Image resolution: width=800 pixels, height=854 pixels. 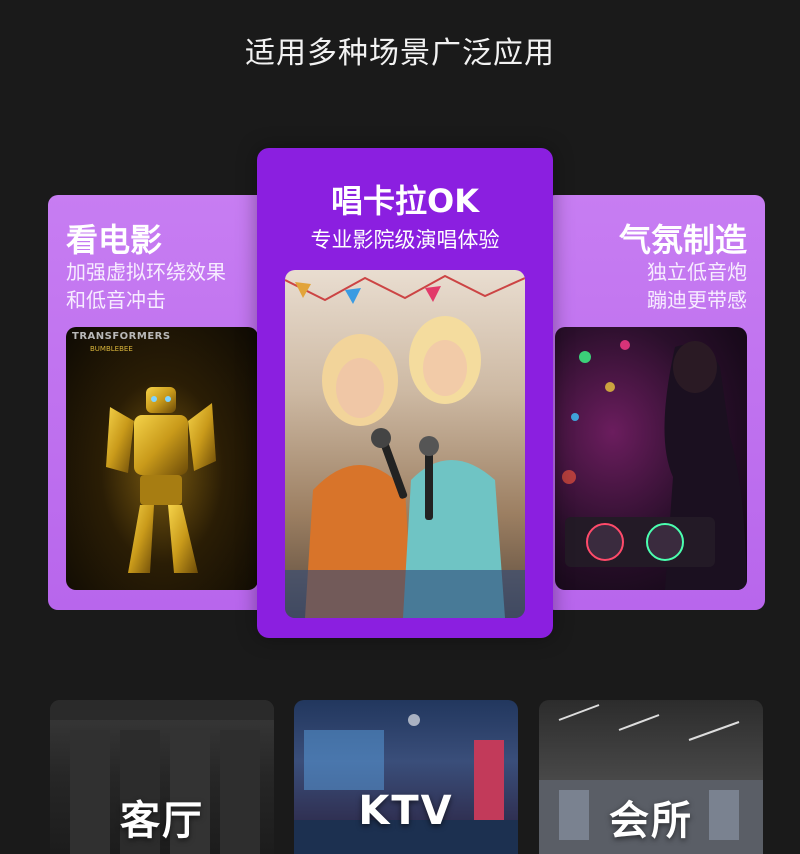 I want to click on karaoke-card-desc: 专业影院级演唱体验, so click(x=405, y=240).